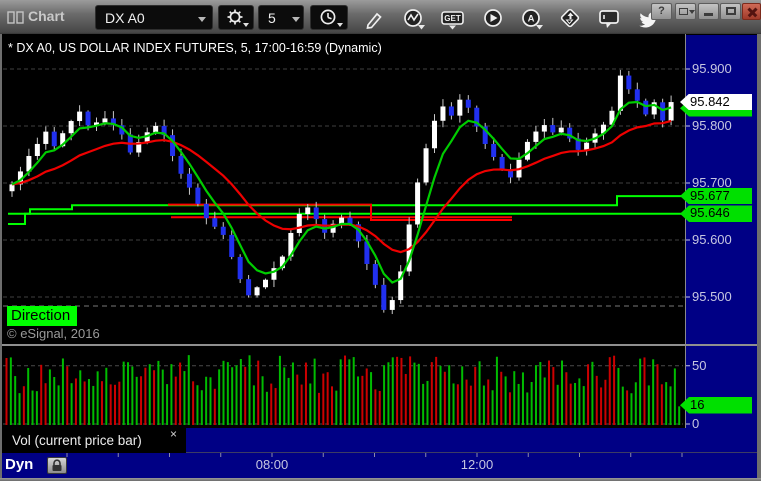  I want to click on titlebar: Chart DX A0 5 GET A ?, so click(380, 17).